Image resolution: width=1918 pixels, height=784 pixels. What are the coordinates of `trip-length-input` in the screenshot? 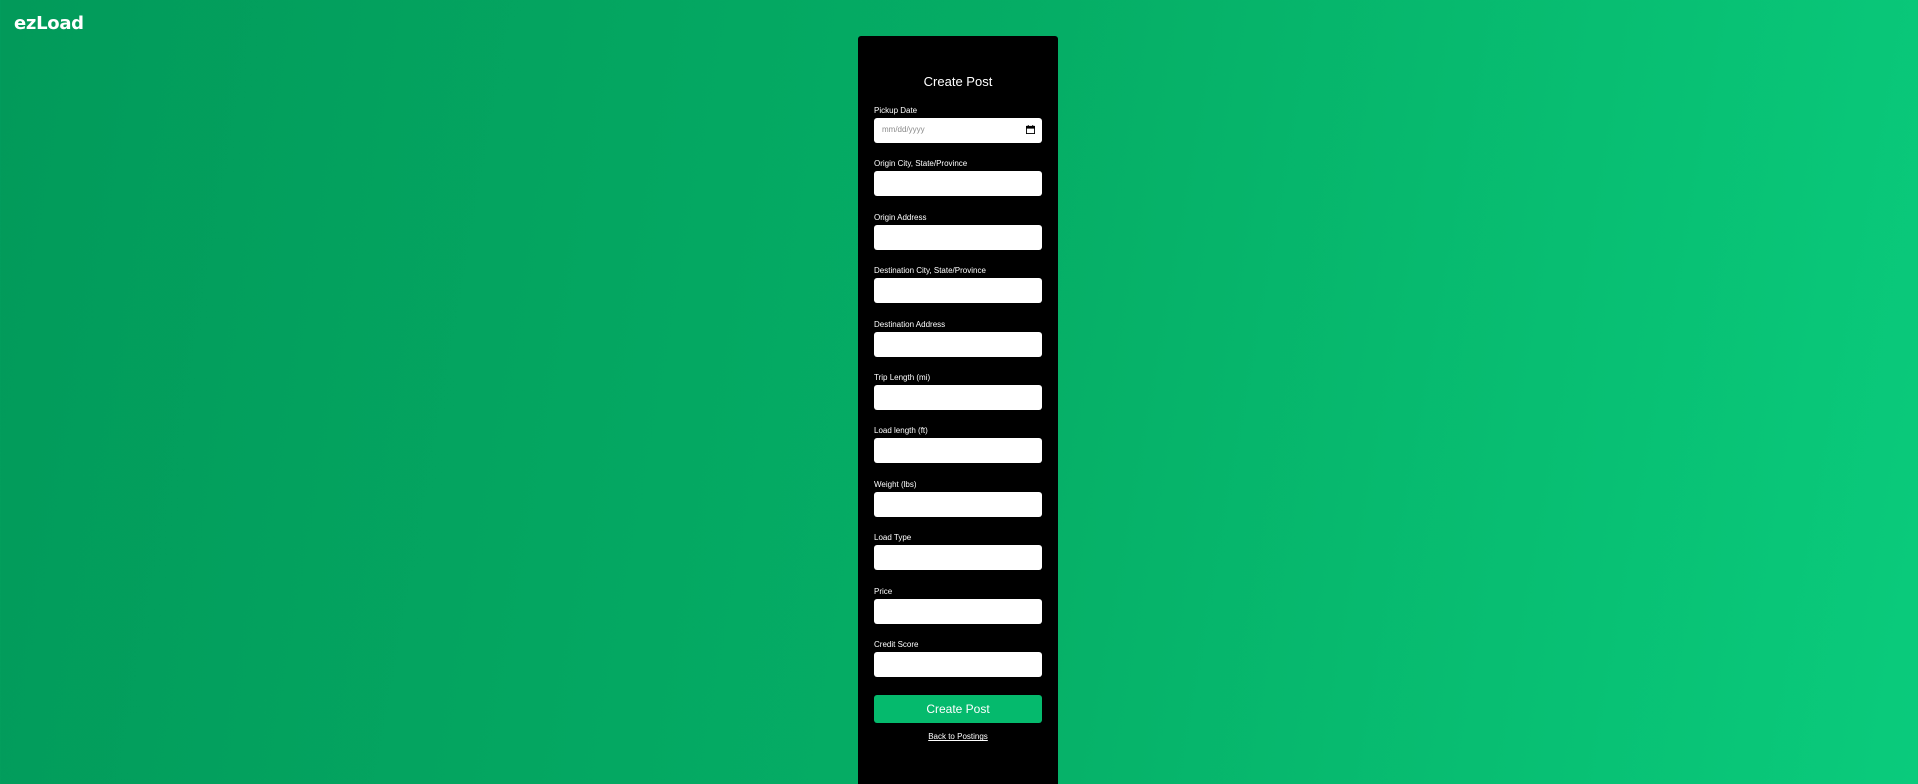 It's located at (958, 397).